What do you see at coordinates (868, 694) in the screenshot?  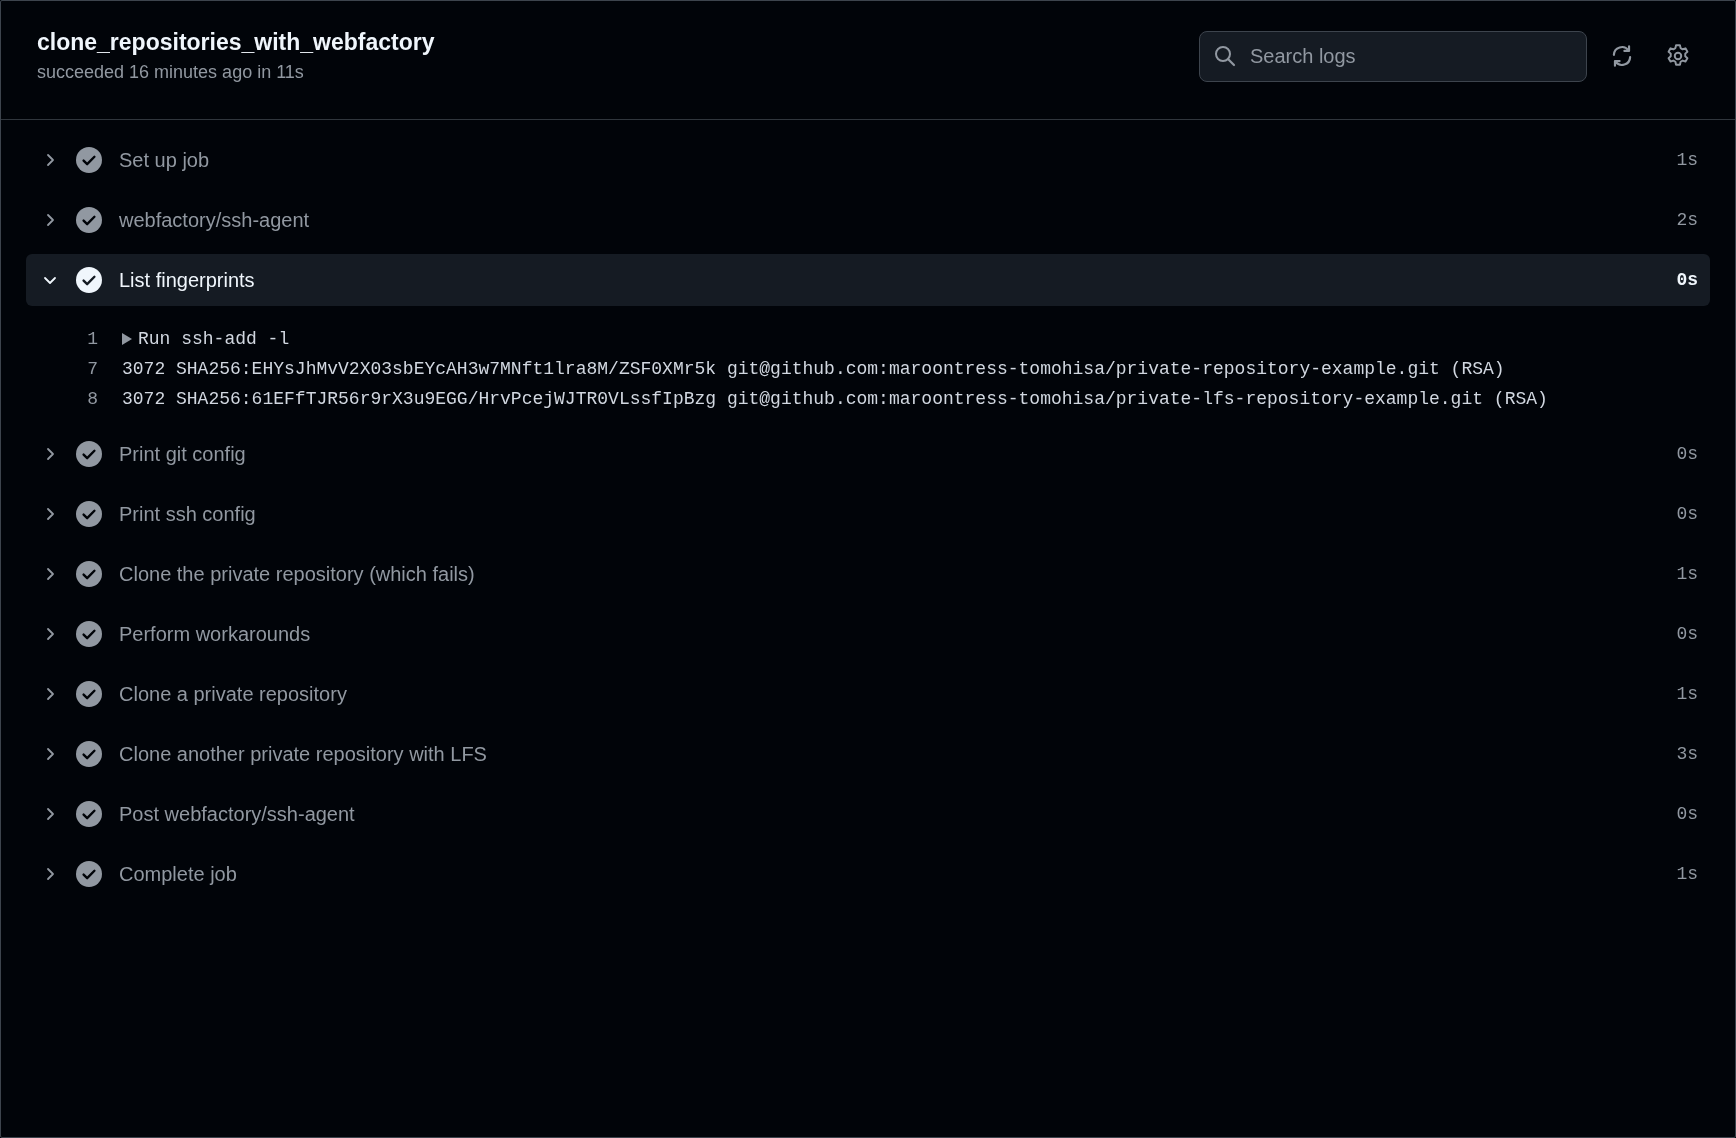 I see `step-row: Clone a private repository 1s` at bounding box center [868, 694].